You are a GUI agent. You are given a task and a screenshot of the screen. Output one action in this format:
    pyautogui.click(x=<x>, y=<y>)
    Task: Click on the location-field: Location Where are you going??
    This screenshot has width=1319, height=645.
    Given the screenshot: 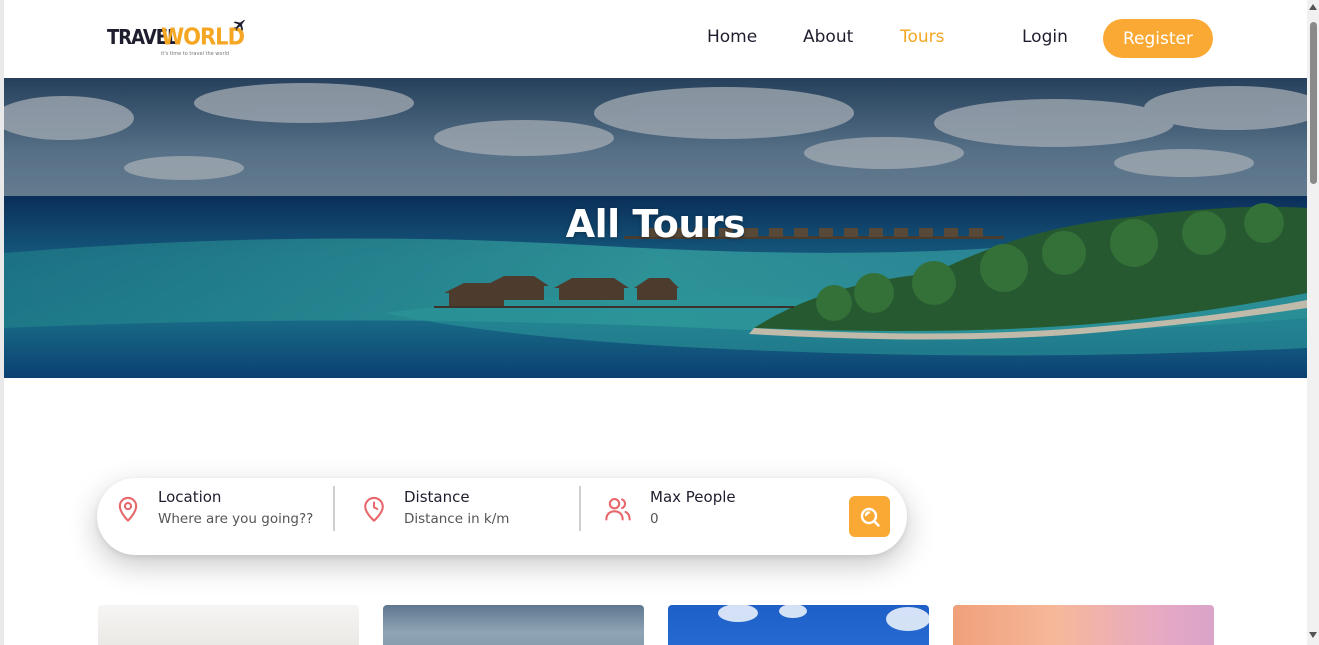 What is the action you would take?
    pyautogui.click(x=214, y=516)
    